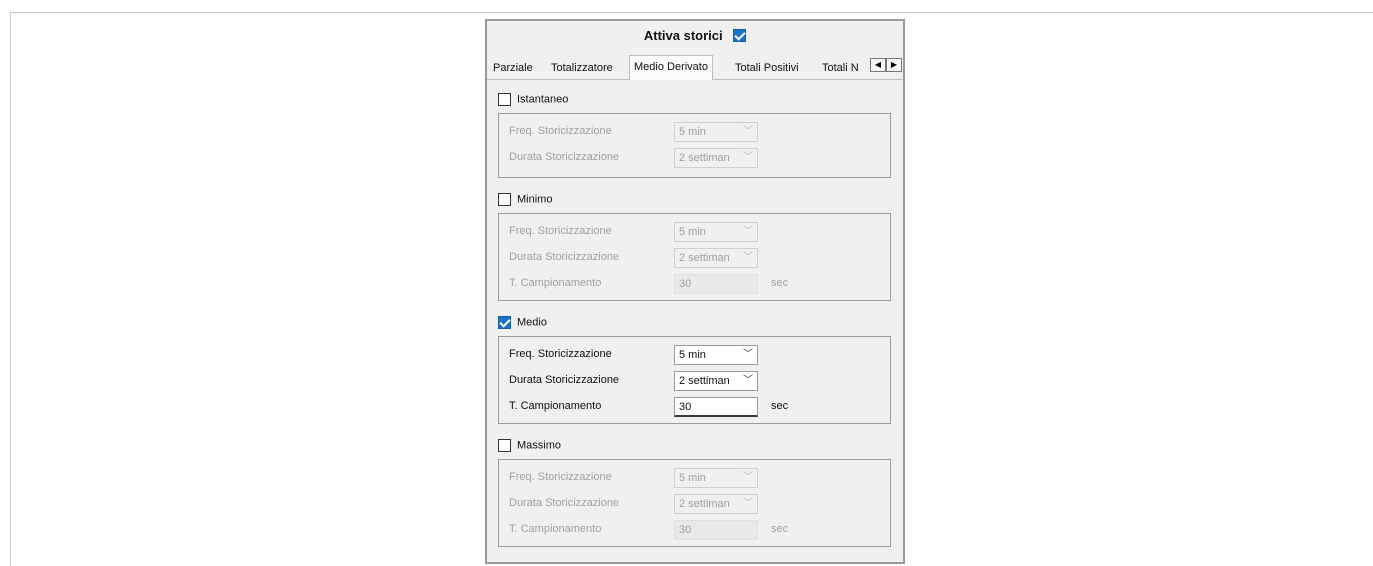 Image resolution: width=1373 pixels, height=566 pixels. I want to click on medio-checkbox-row: Medio, so click(522, 325).